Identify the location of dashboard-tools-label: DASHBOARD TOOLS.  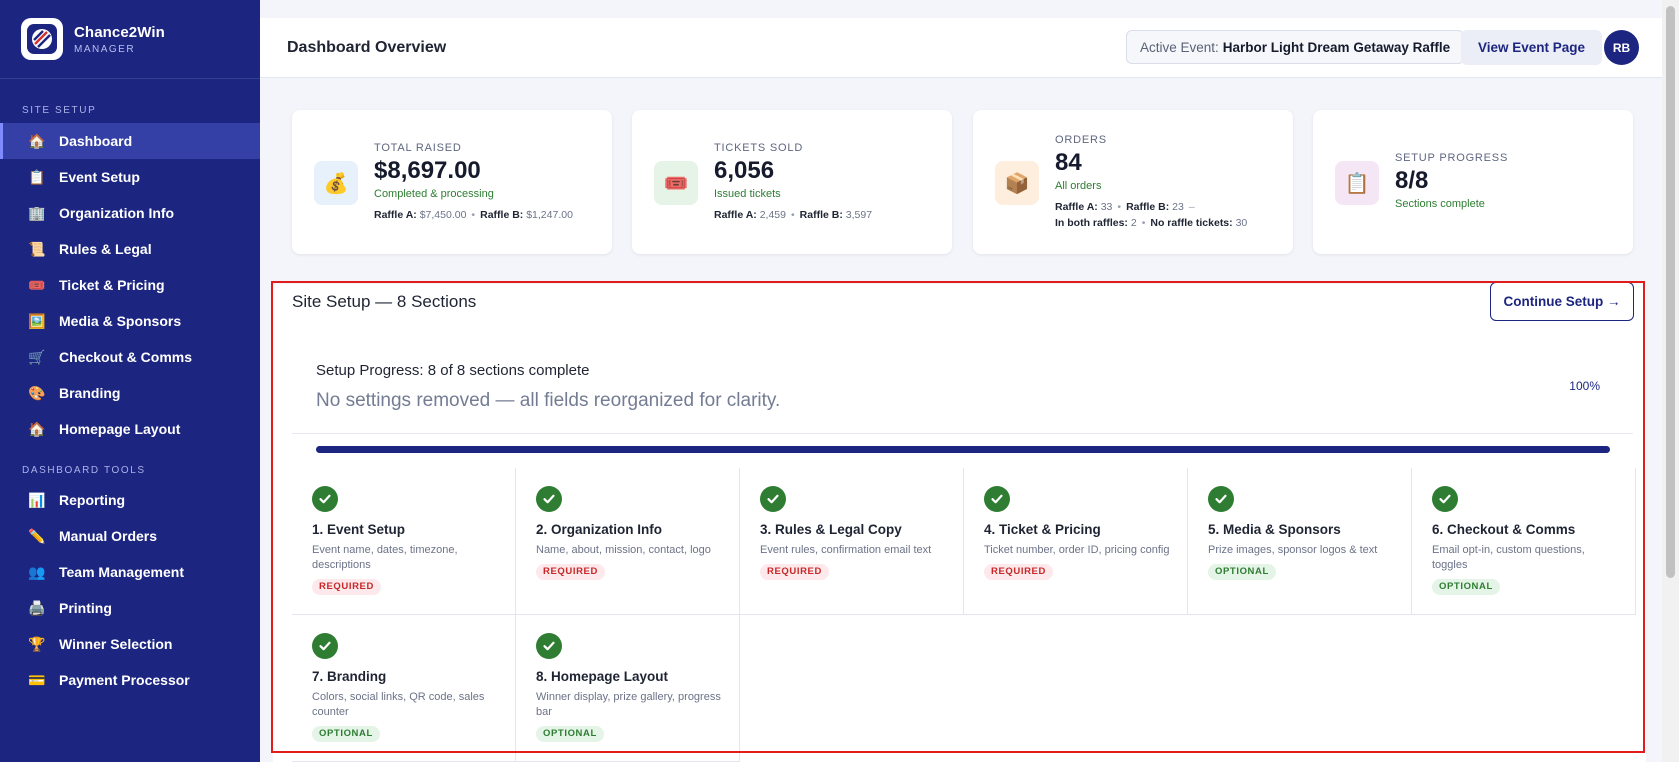
(84, 470).